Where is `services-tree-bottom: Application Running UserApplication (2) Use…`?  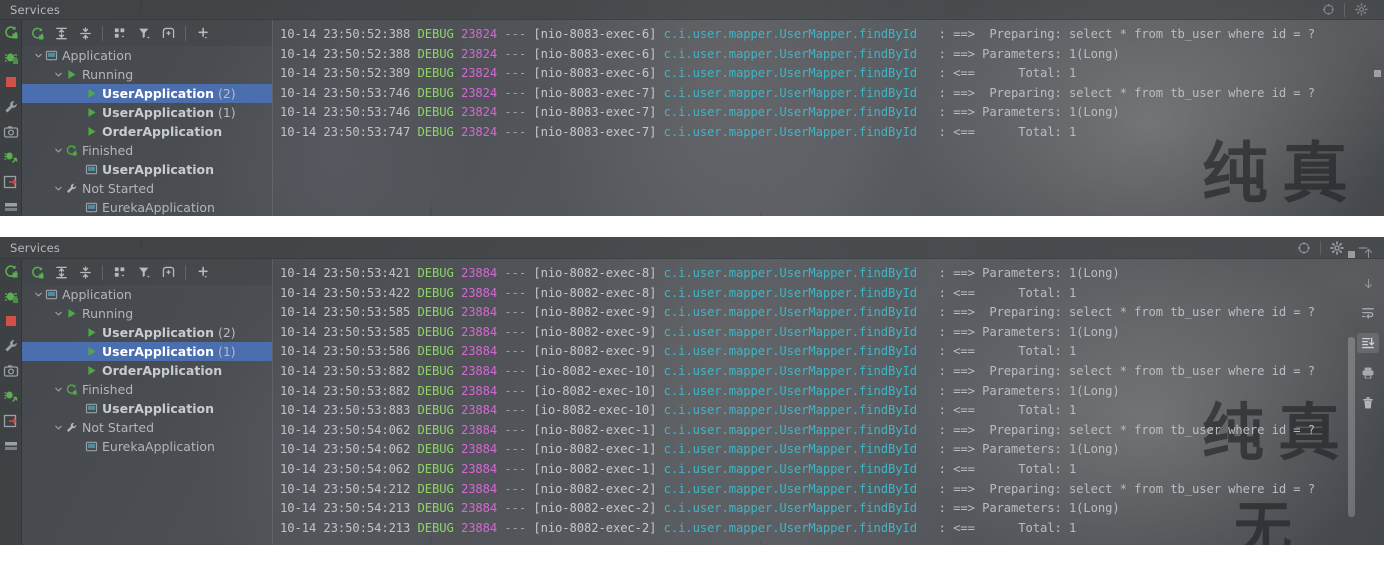 services-tree-bottom: Application Running UserApplication (2) Use… is located at coordinates (147, 415).